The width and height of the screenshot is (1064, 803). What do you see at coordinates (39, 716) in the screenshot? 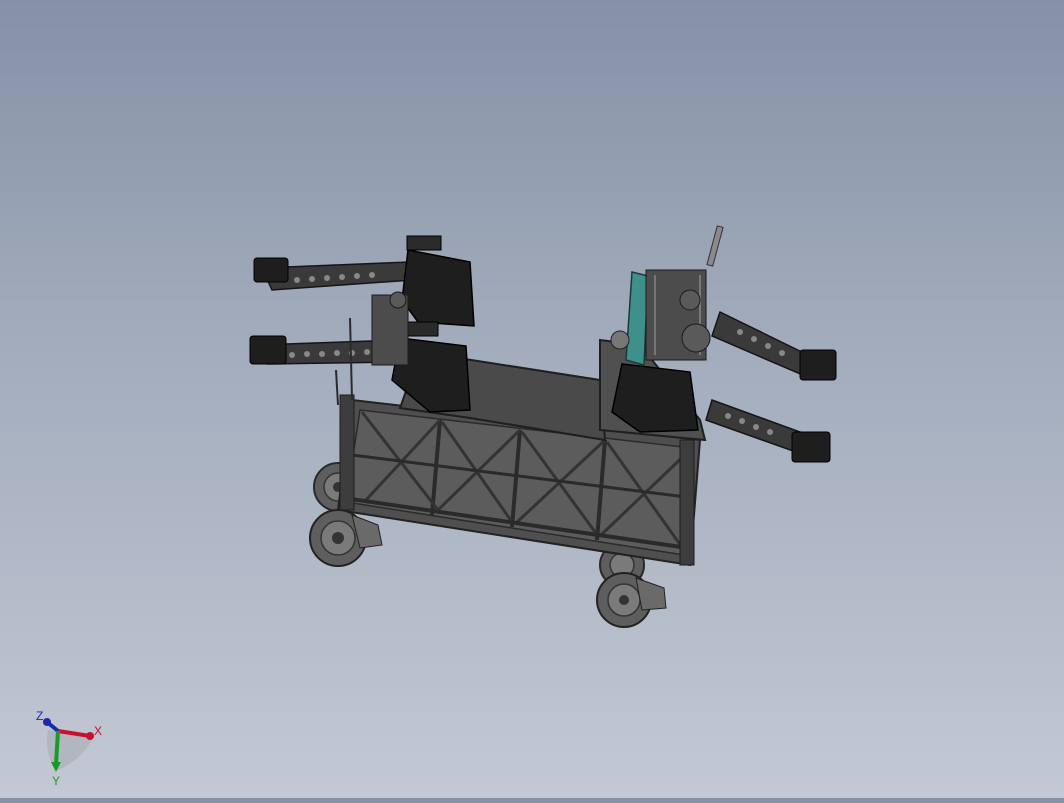
I see `triad-z-label: Z` at bounding box center [39, 716].